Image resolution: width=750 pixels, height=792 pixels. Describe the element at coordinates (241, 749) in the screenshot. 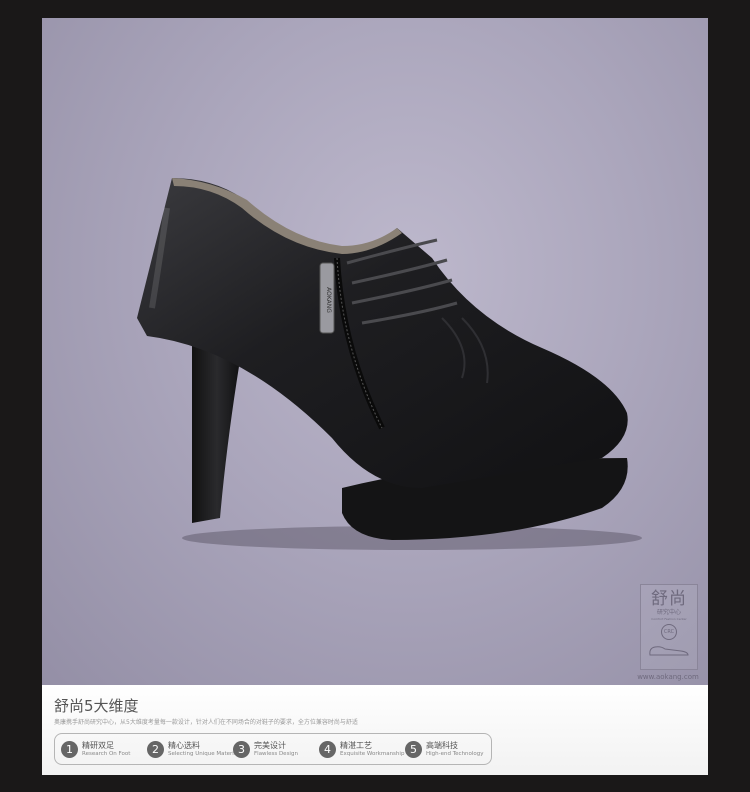

I see `step-number: 3` at that location.